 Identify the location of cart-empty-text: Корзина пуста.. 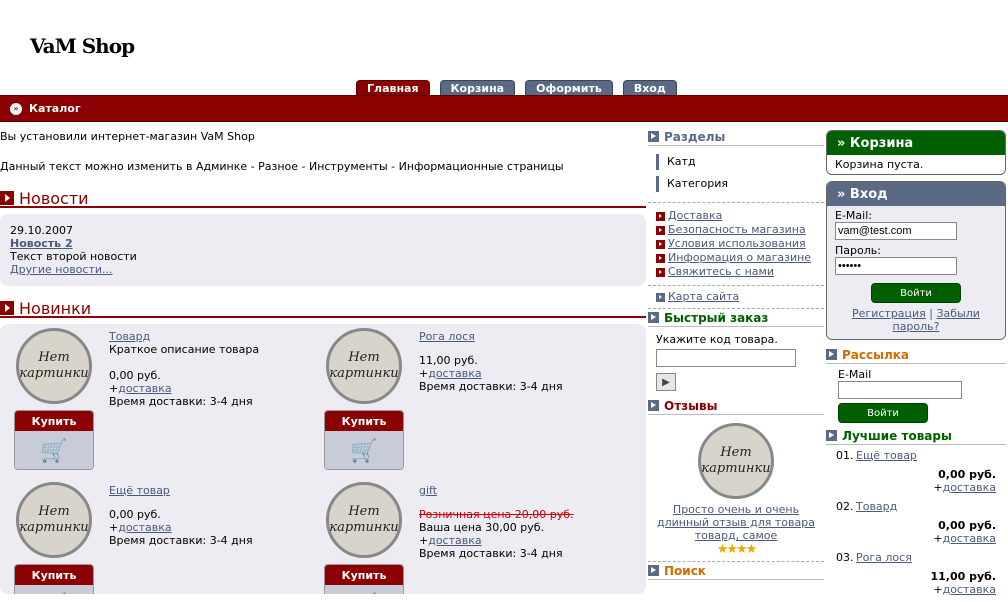
(916, 164).